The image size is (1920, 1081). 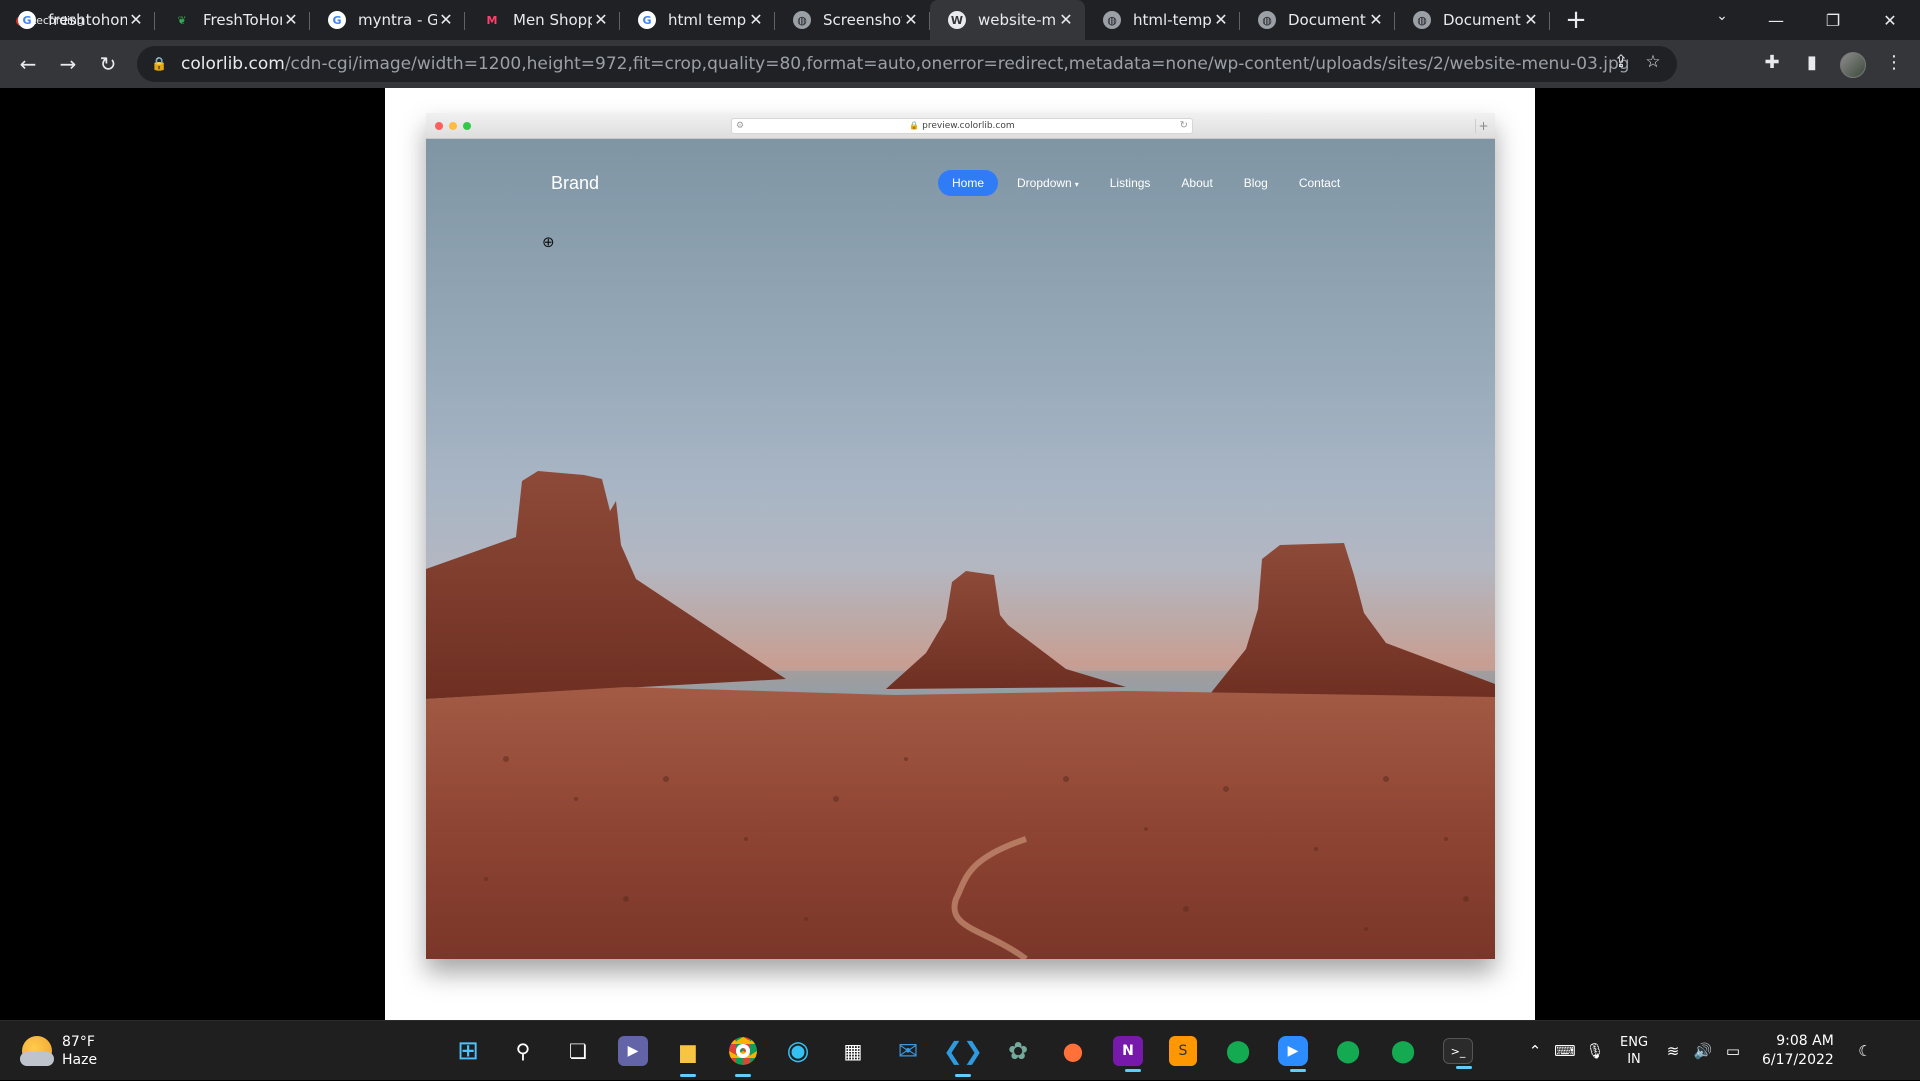 What do you see at coordinates (1733, 1051) in the screenshot?
I see `battery-icon: ▭` at bounding box center [1733, 1051].